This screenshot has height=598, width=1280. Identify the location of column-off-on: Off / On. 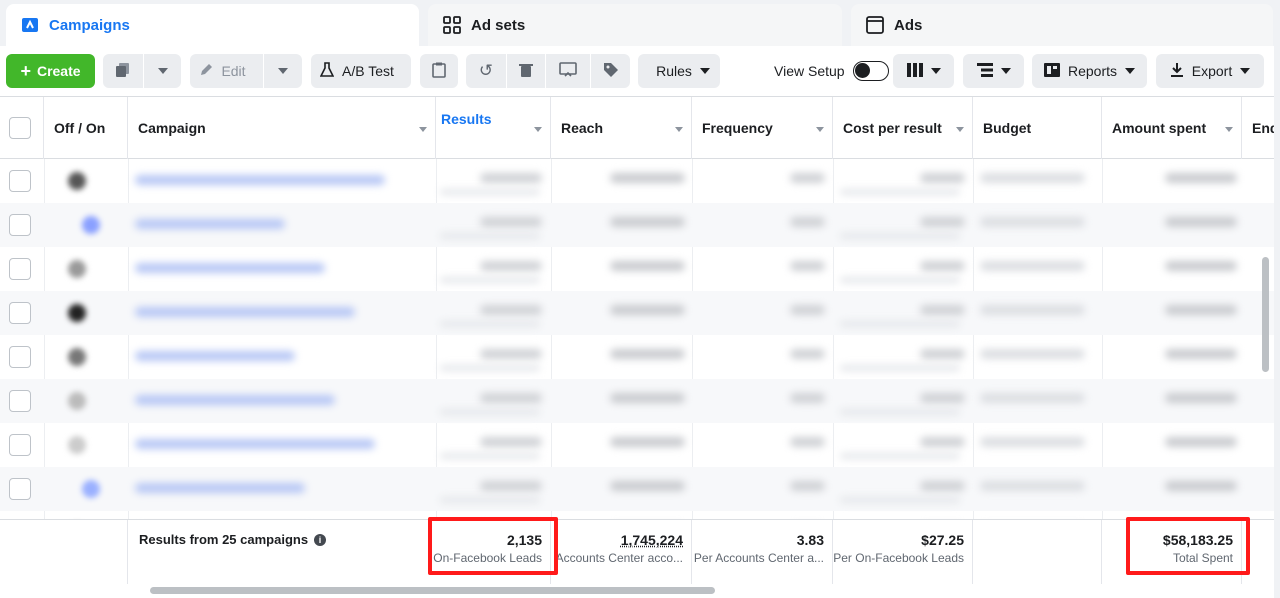
(86, 128).